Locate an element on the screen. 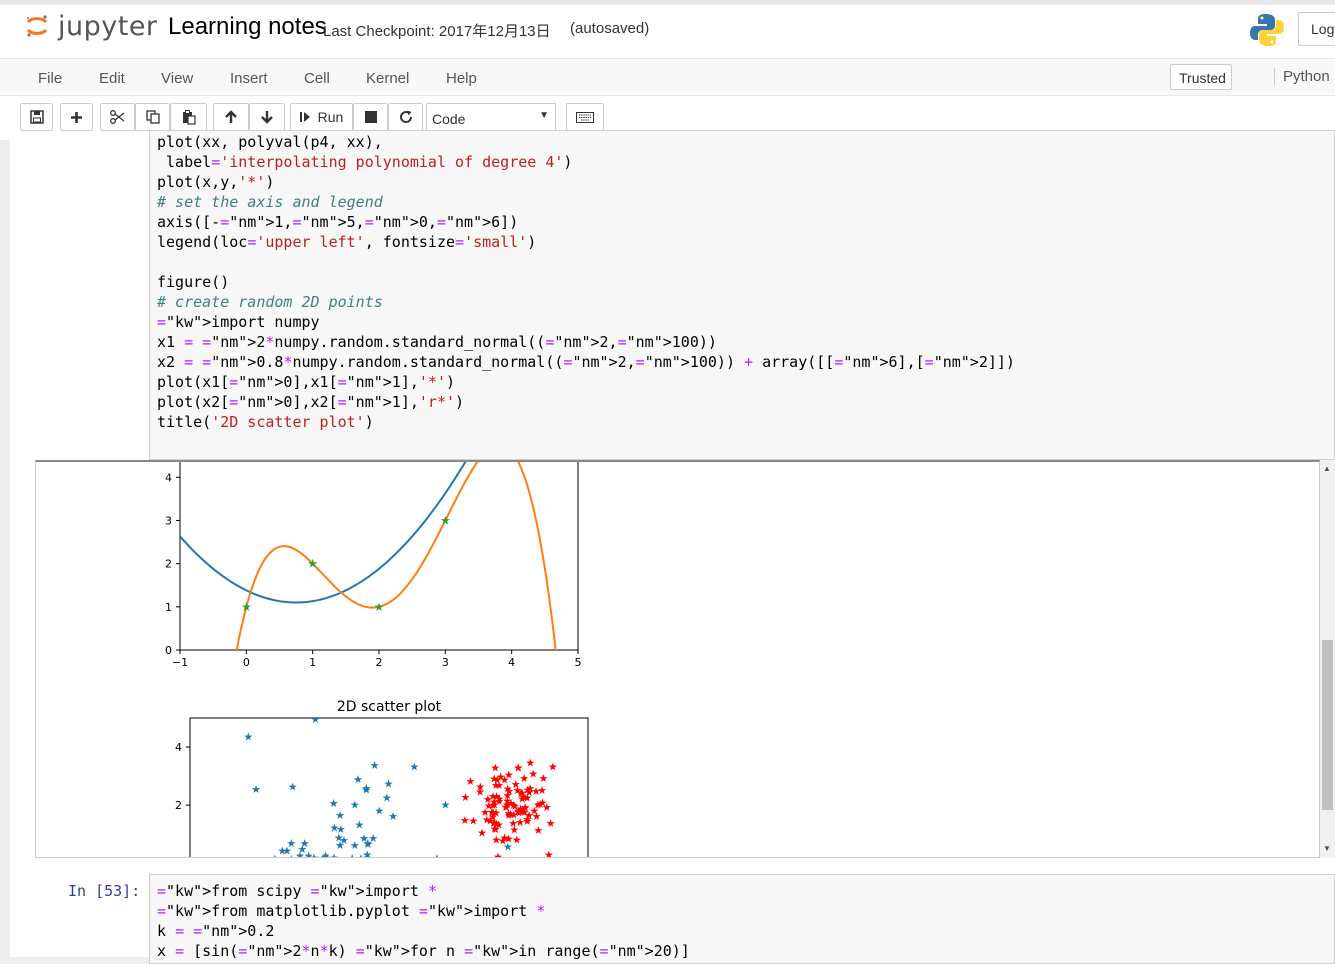 The height and width of the screenshot is (964, 1335). move-down-button is located at coordinates (267, 117).